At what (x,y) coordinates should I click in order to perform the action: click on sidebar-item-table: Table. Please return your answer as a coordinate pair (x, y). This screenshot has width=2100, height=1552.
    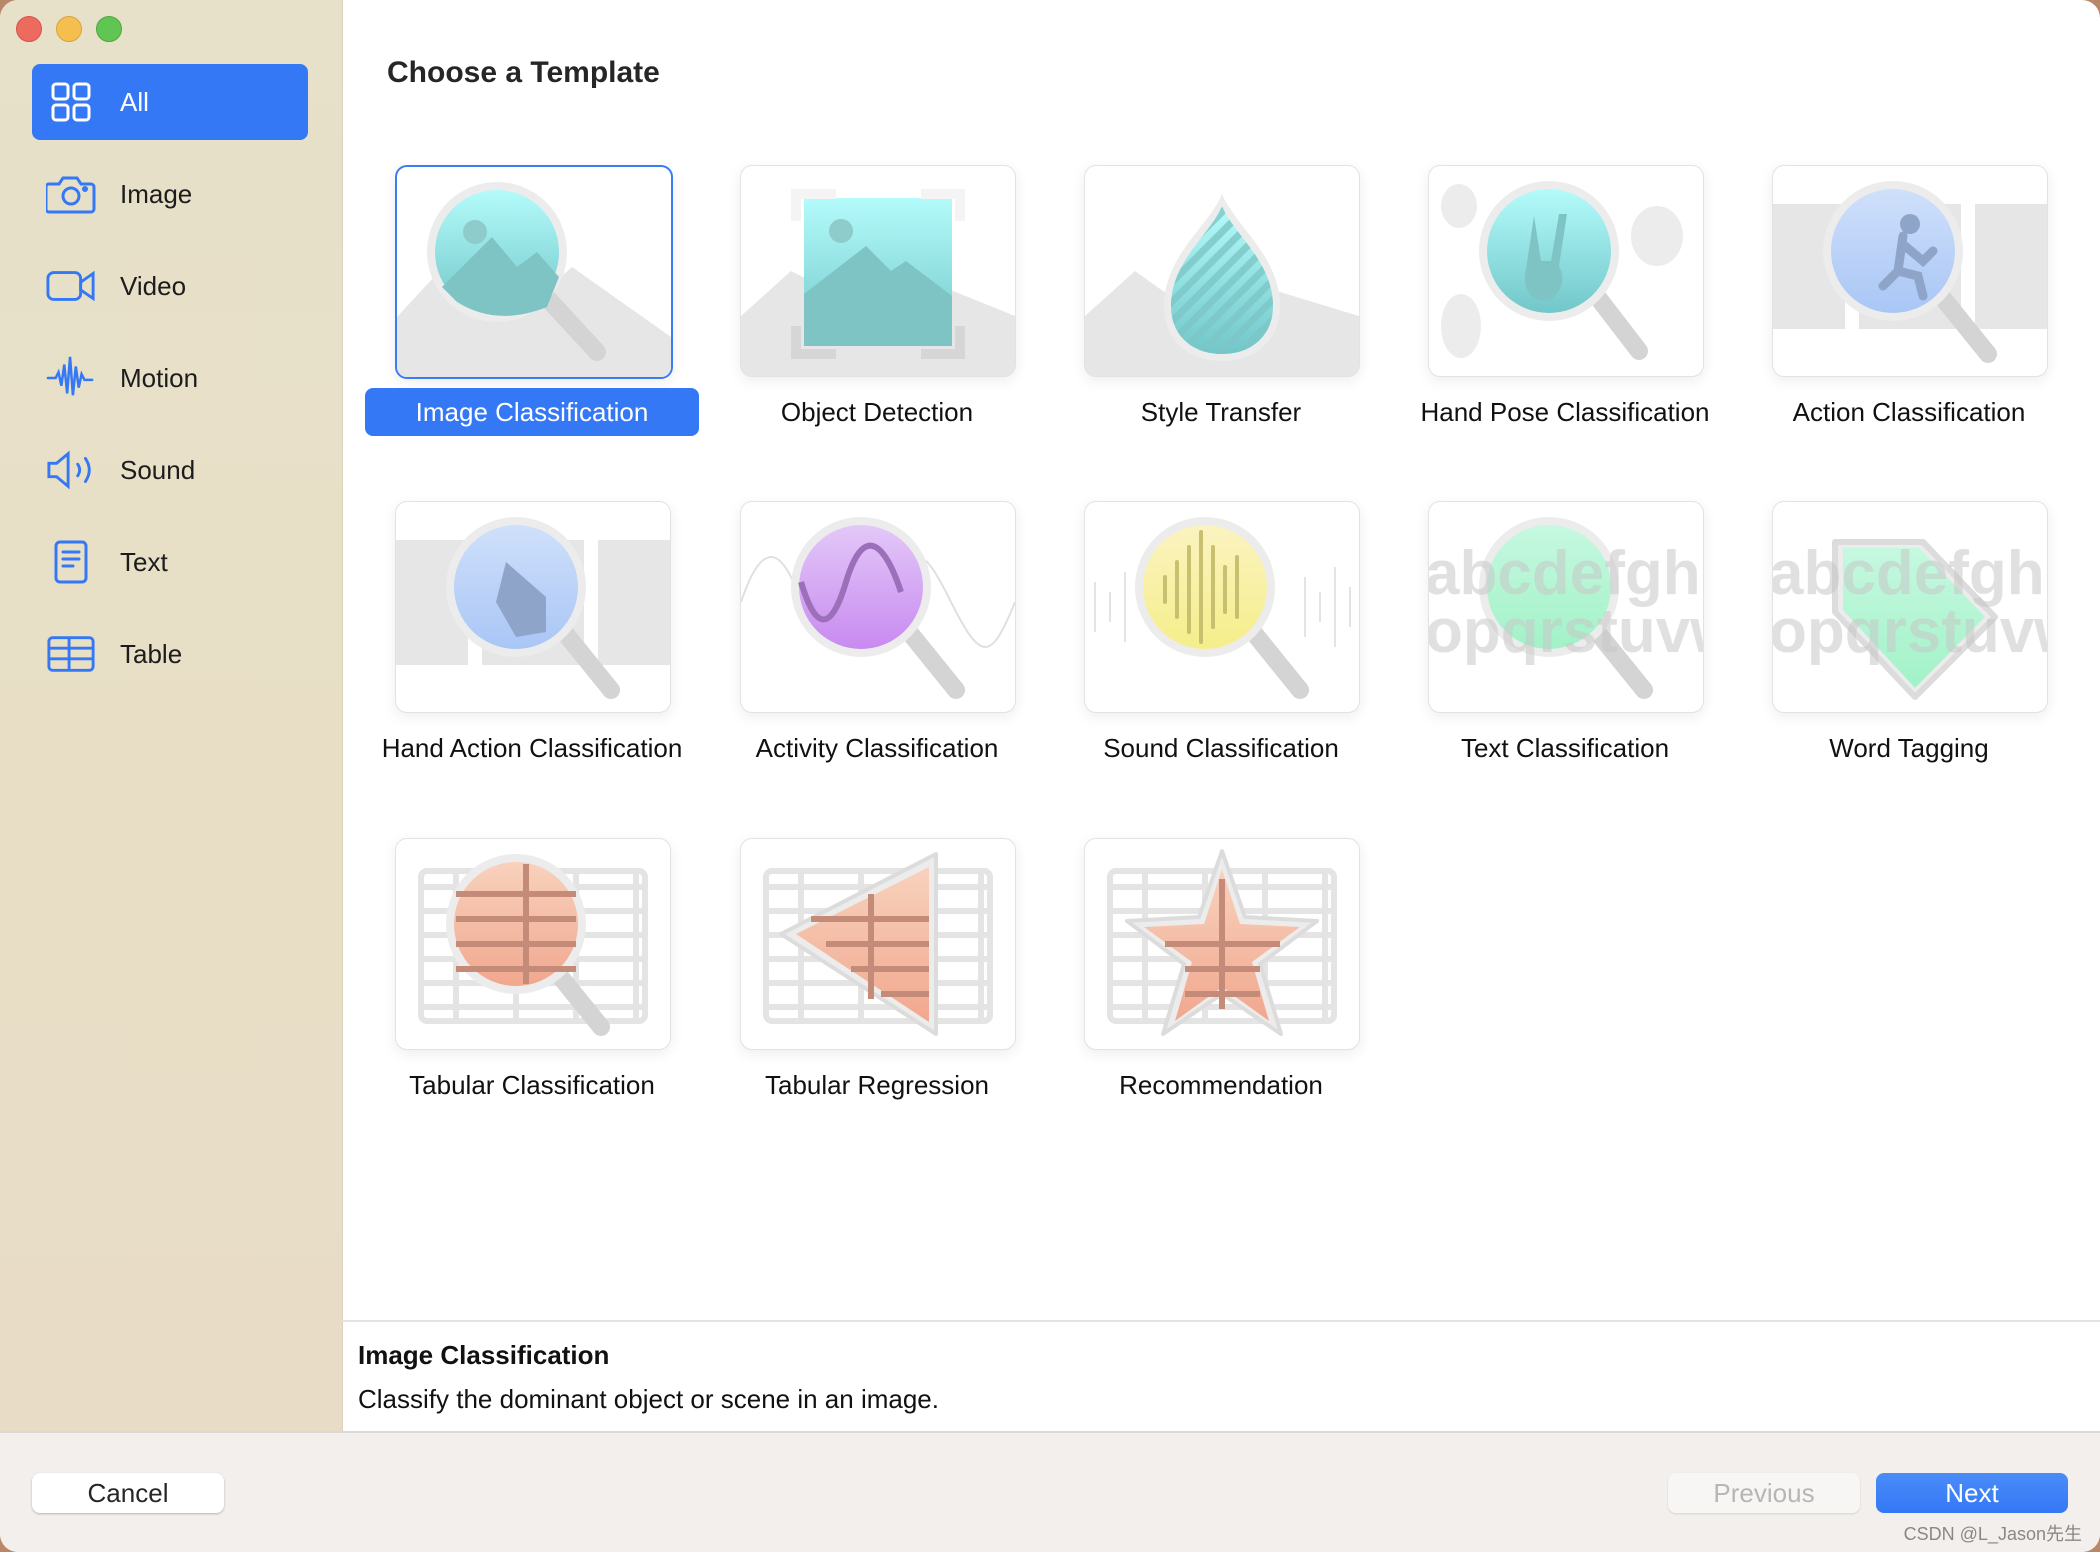
    Looking at the image, I should click on (170, 654).